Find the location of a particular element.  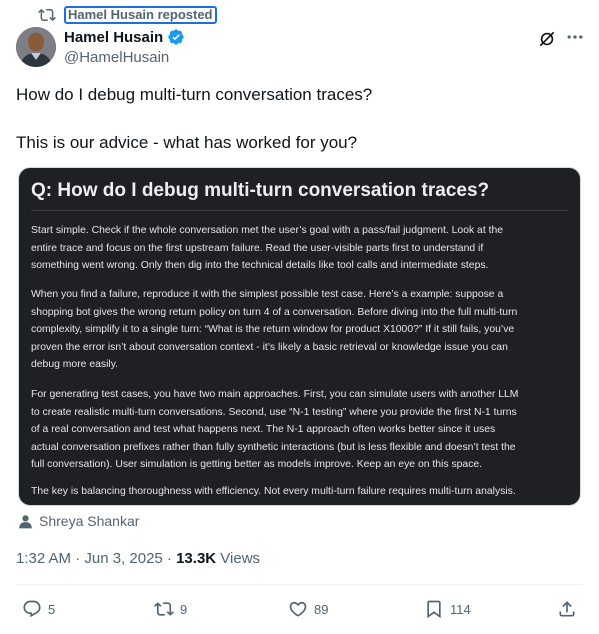

reply-icon is located at coordinates (32, 609).